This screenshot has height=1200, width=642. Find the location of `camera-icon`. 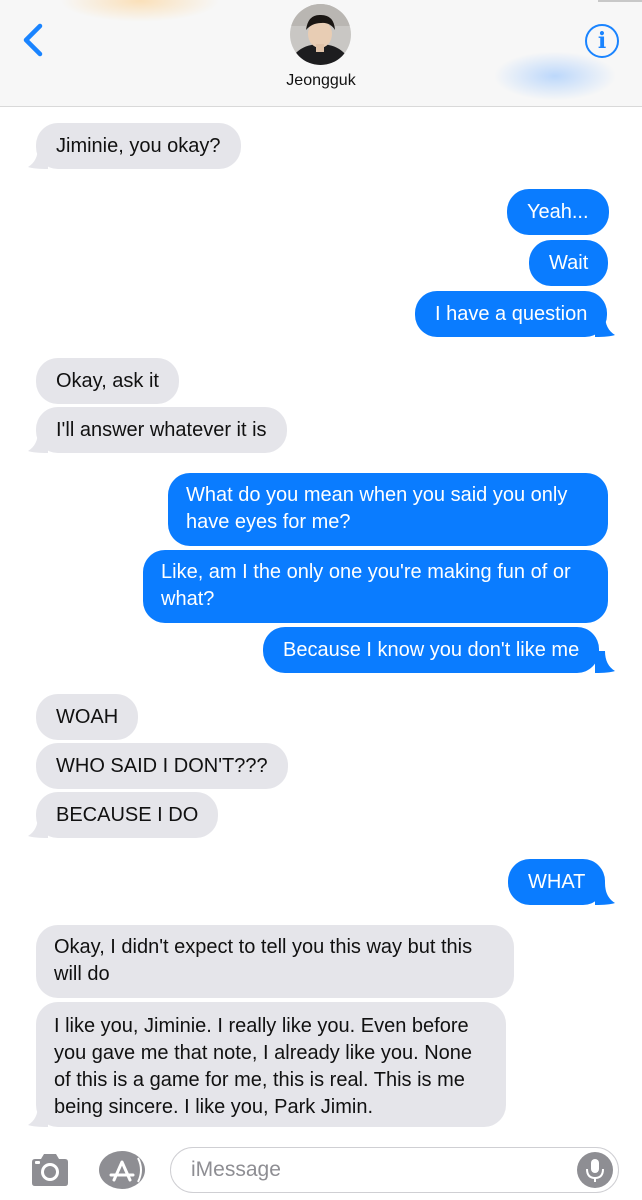

camera-icon is located at coordinates (50, 1170).